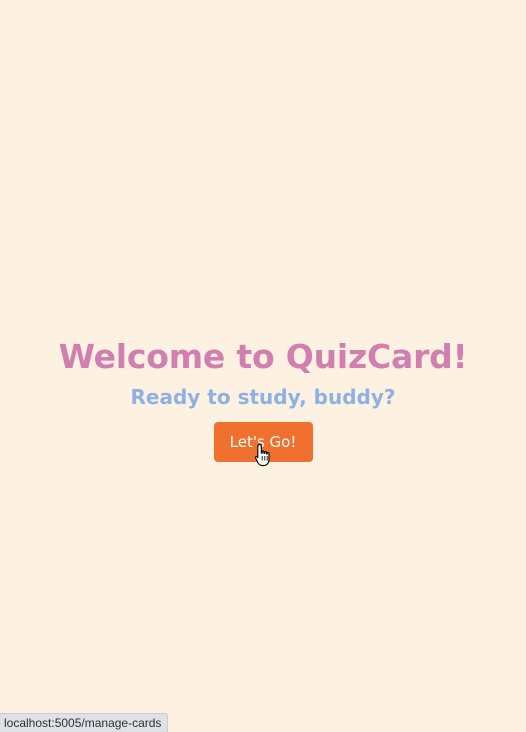  Describe the element at coordinates (84, 722) in the screenshot. I see `link-status-bar: localhost:5005/manage-cards` at that location.